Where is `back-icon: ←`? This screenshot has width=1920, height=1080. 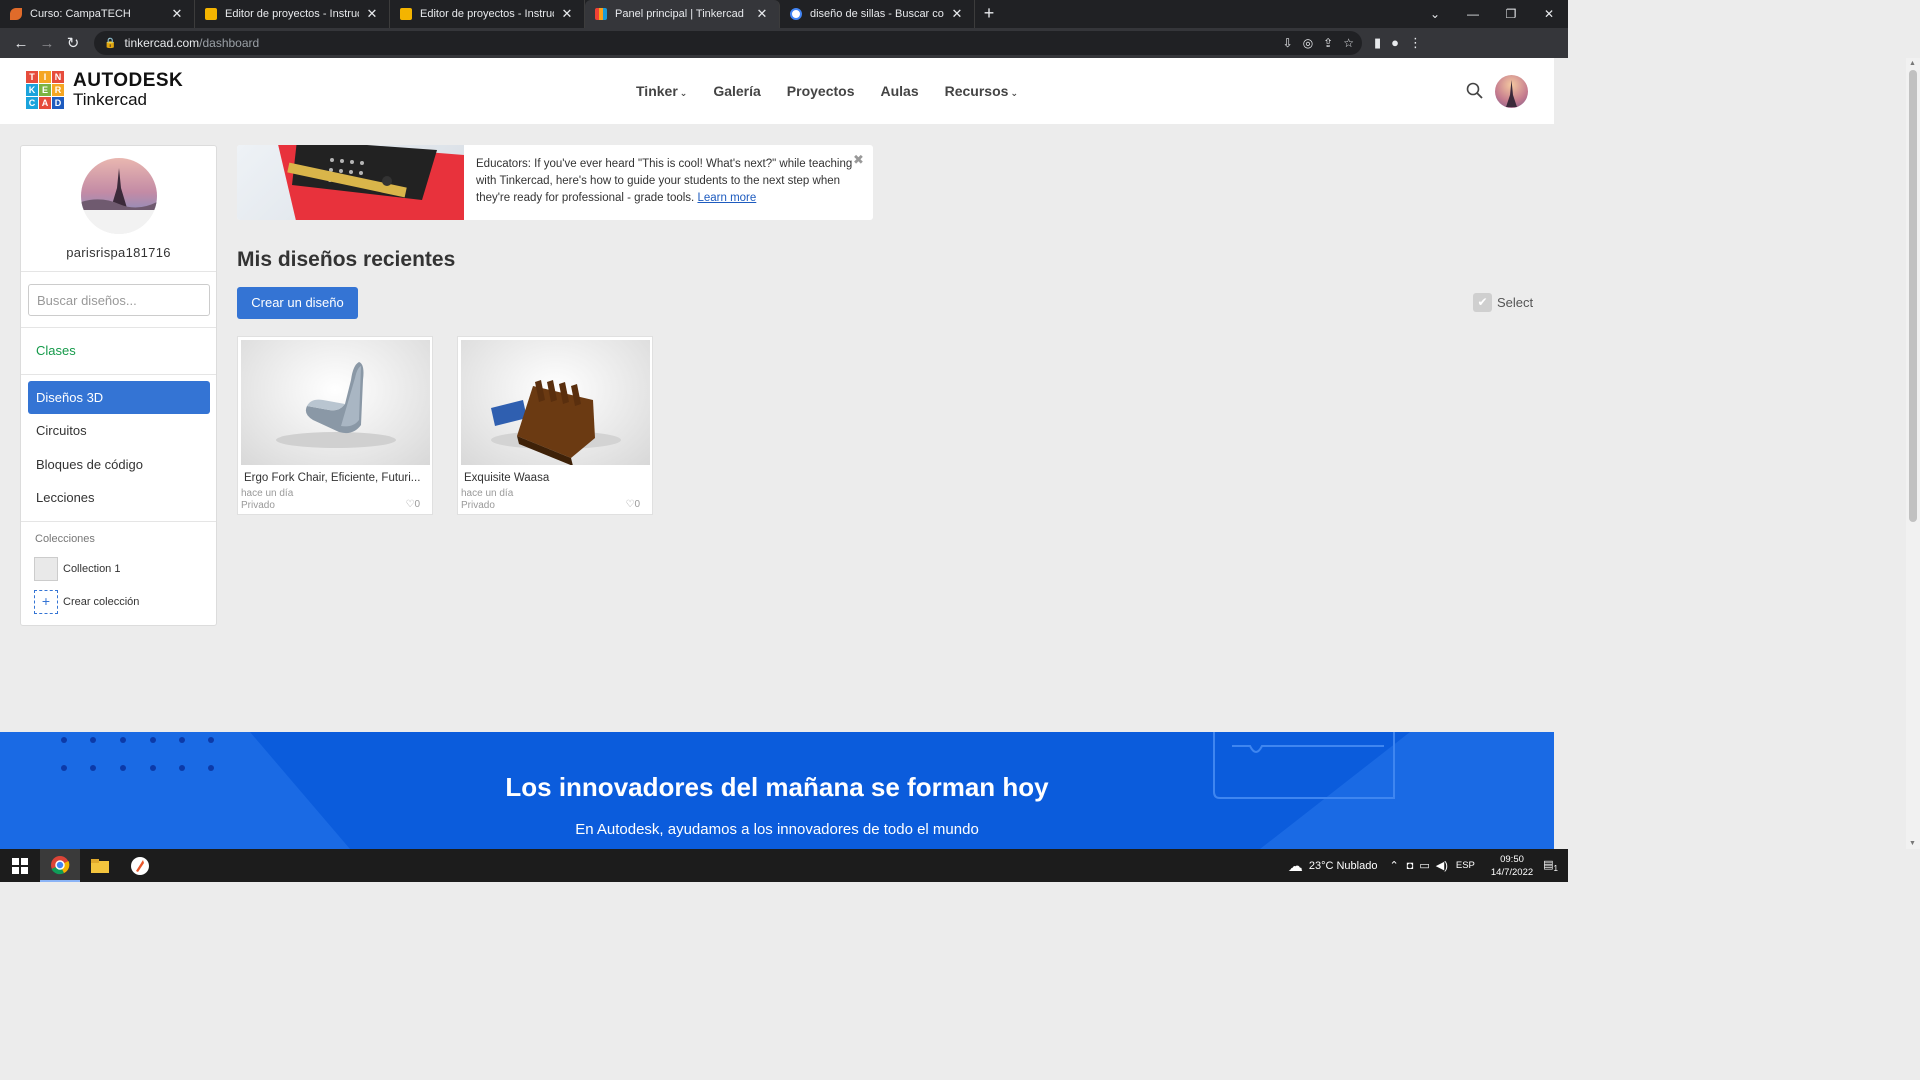
back-icon: ← is located at coordinates (21, 43).